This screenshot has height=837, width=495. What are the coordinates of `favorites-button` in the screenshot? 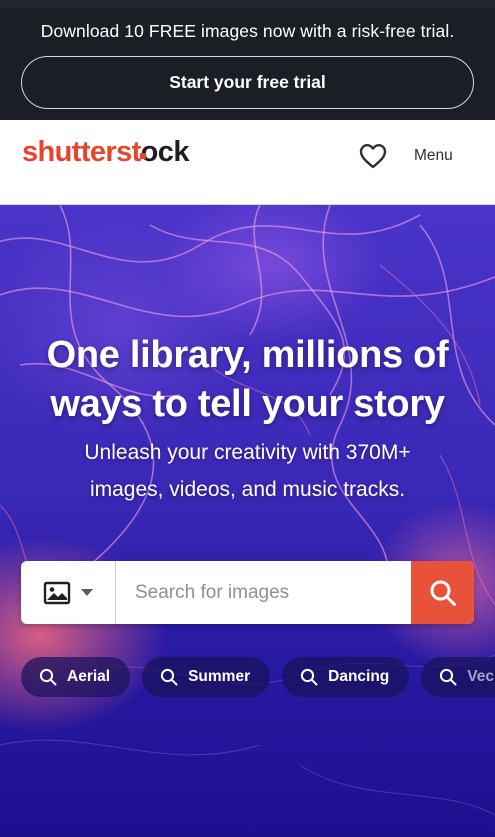 It's located at (373, 156).